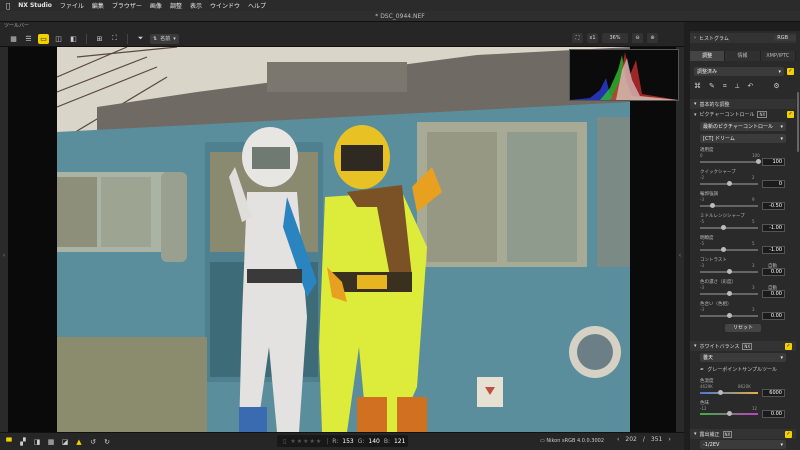 This screenshot has width=800, height=450. Describe the element at coordinates (773, 393) in the screenshot. I see `temp-value-input: 6000` at that location.